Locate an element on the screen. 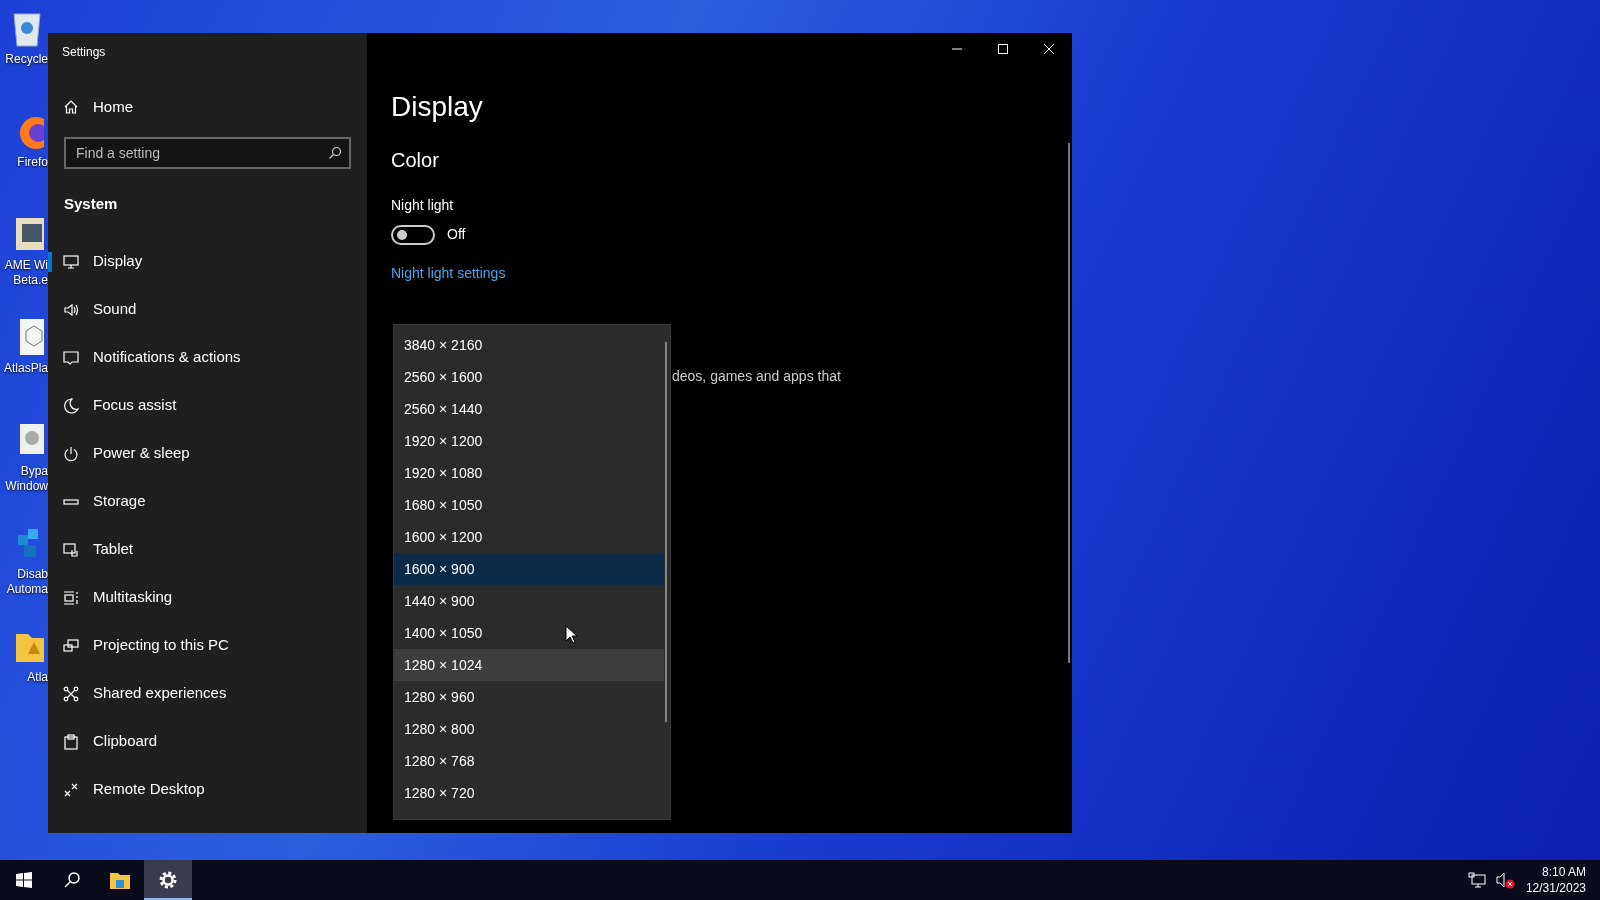 This screenshot has width=1600, height=900. sidebar-item: Tablet is located at coordinates (207, 549).